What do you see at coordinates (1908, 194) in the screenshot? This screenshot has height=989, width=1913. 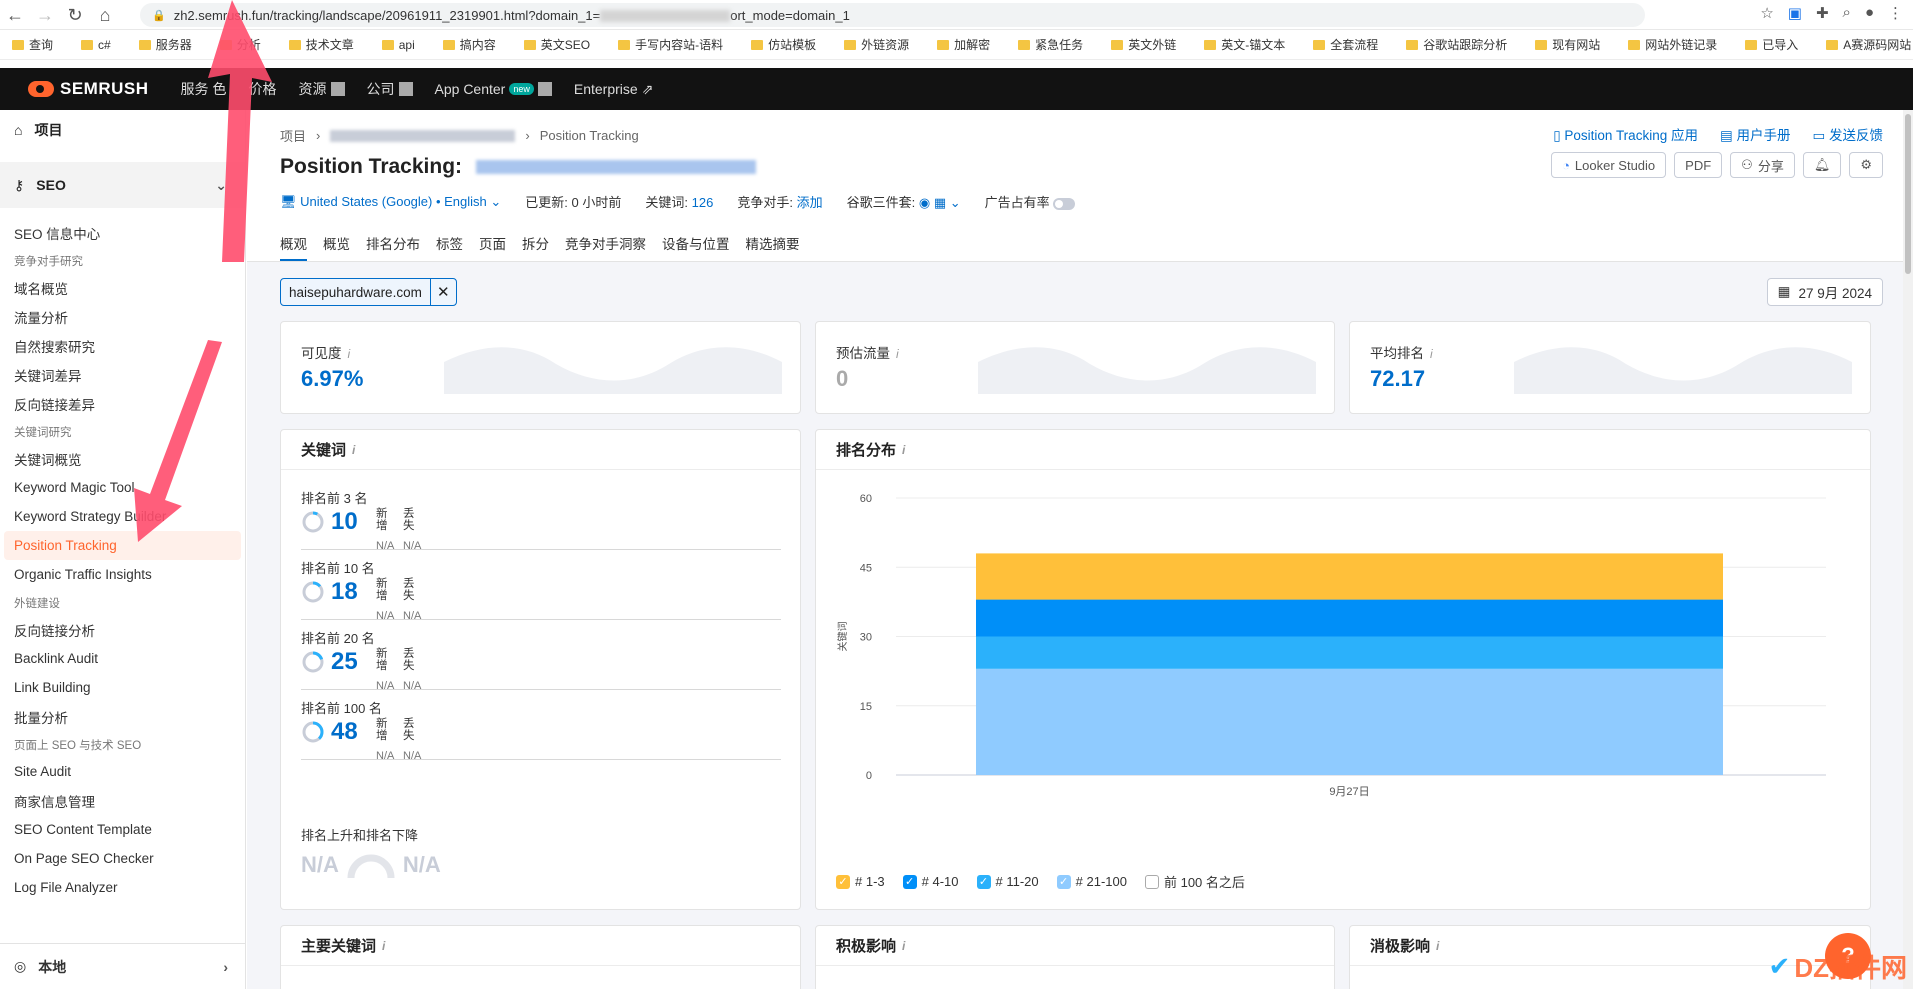 I see `scrollbar-thumb` at bounding box center [1908, 194].